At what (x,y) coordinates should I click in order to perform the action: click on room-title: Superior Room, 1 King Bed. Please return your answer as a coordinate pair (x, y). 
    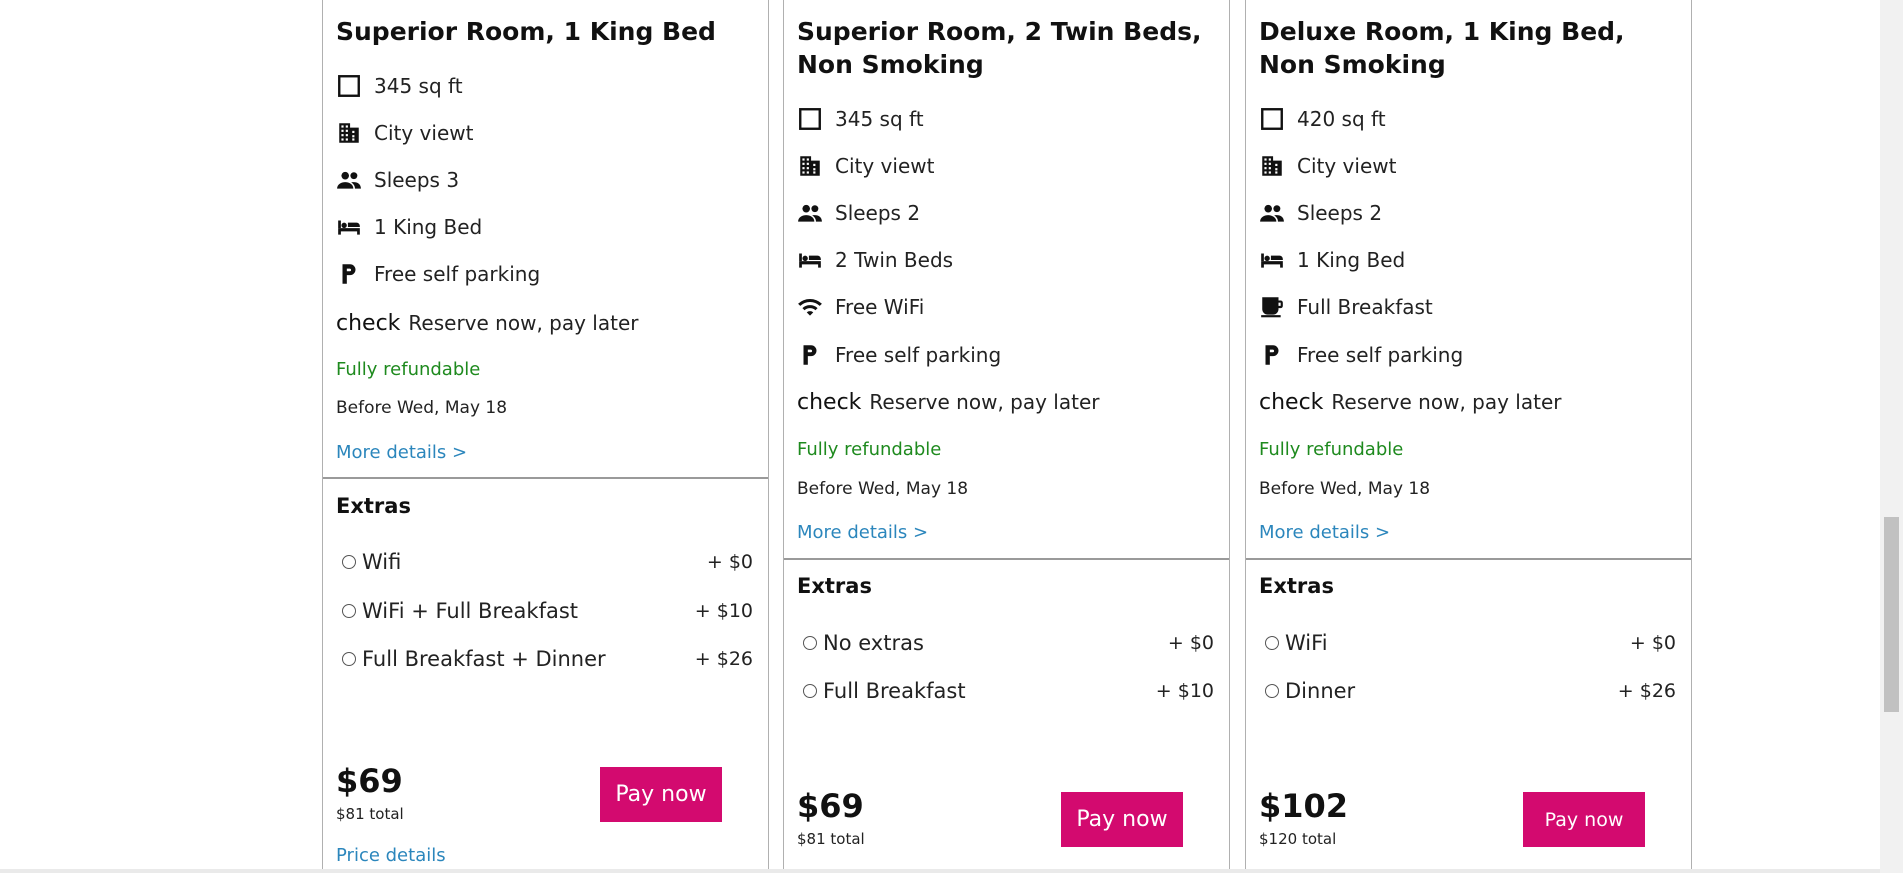
    Looking at the image, I should click on (526, 31).